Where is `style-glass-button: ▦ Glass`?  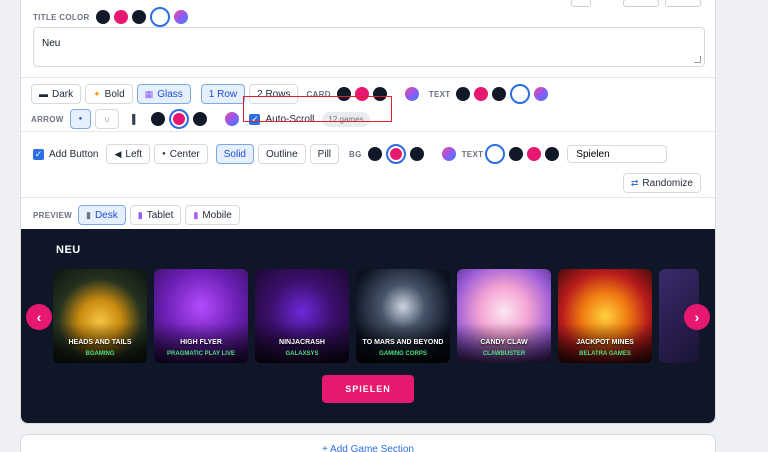
style-glass-button: ▦ Glass is located at coordinates (163, 94).